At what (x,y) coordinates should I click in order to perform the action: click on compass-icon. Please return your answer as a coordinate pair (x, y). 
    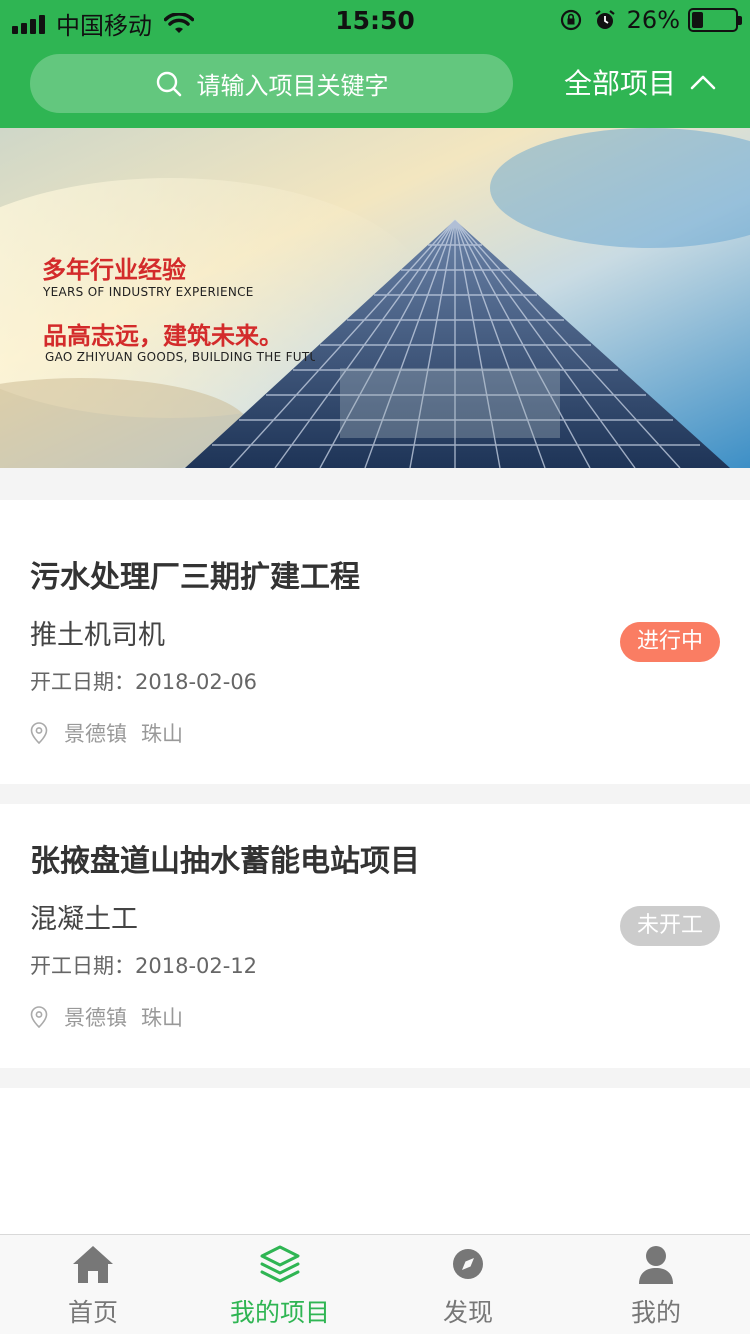
    Looking at the image, I should click on (468, 1264).